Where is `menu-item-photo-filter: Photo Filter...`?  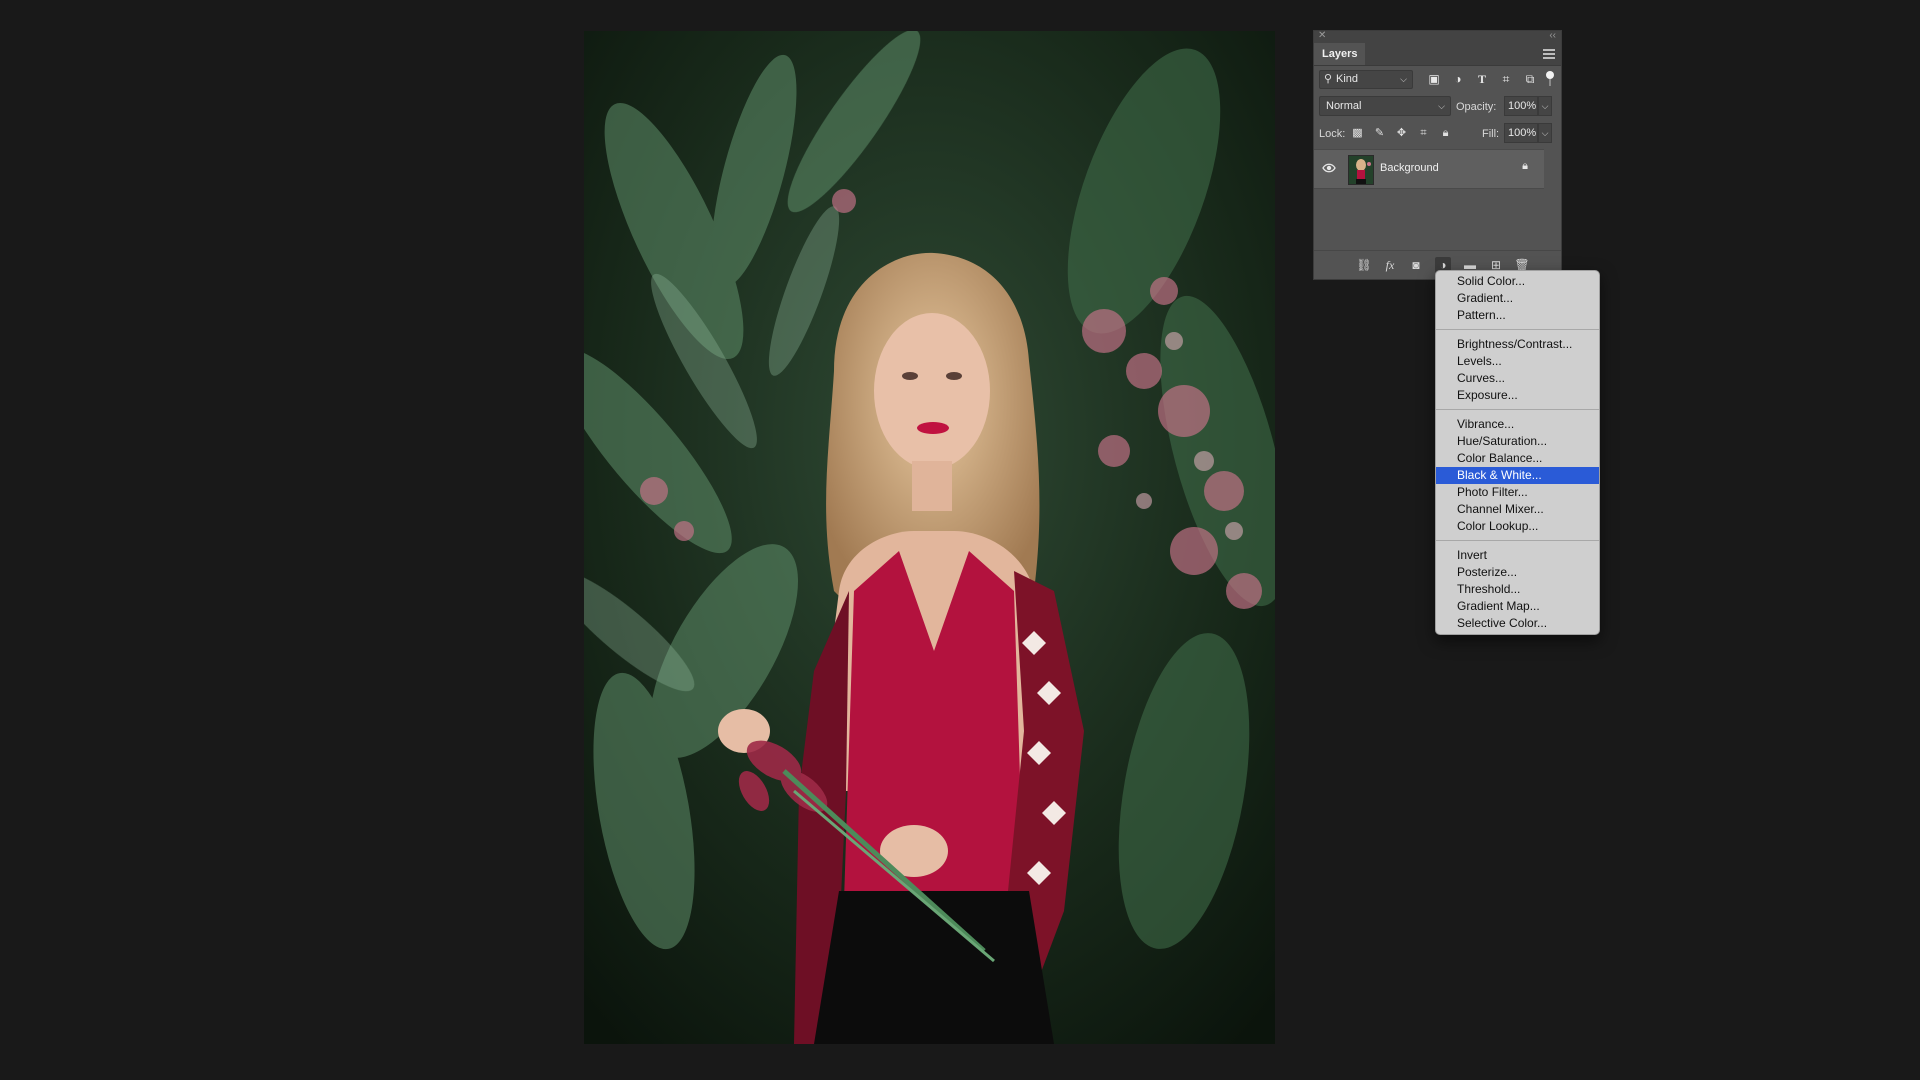 menu-item-photo-filter: Photo Filter... is located at coordinates (1517, 492).